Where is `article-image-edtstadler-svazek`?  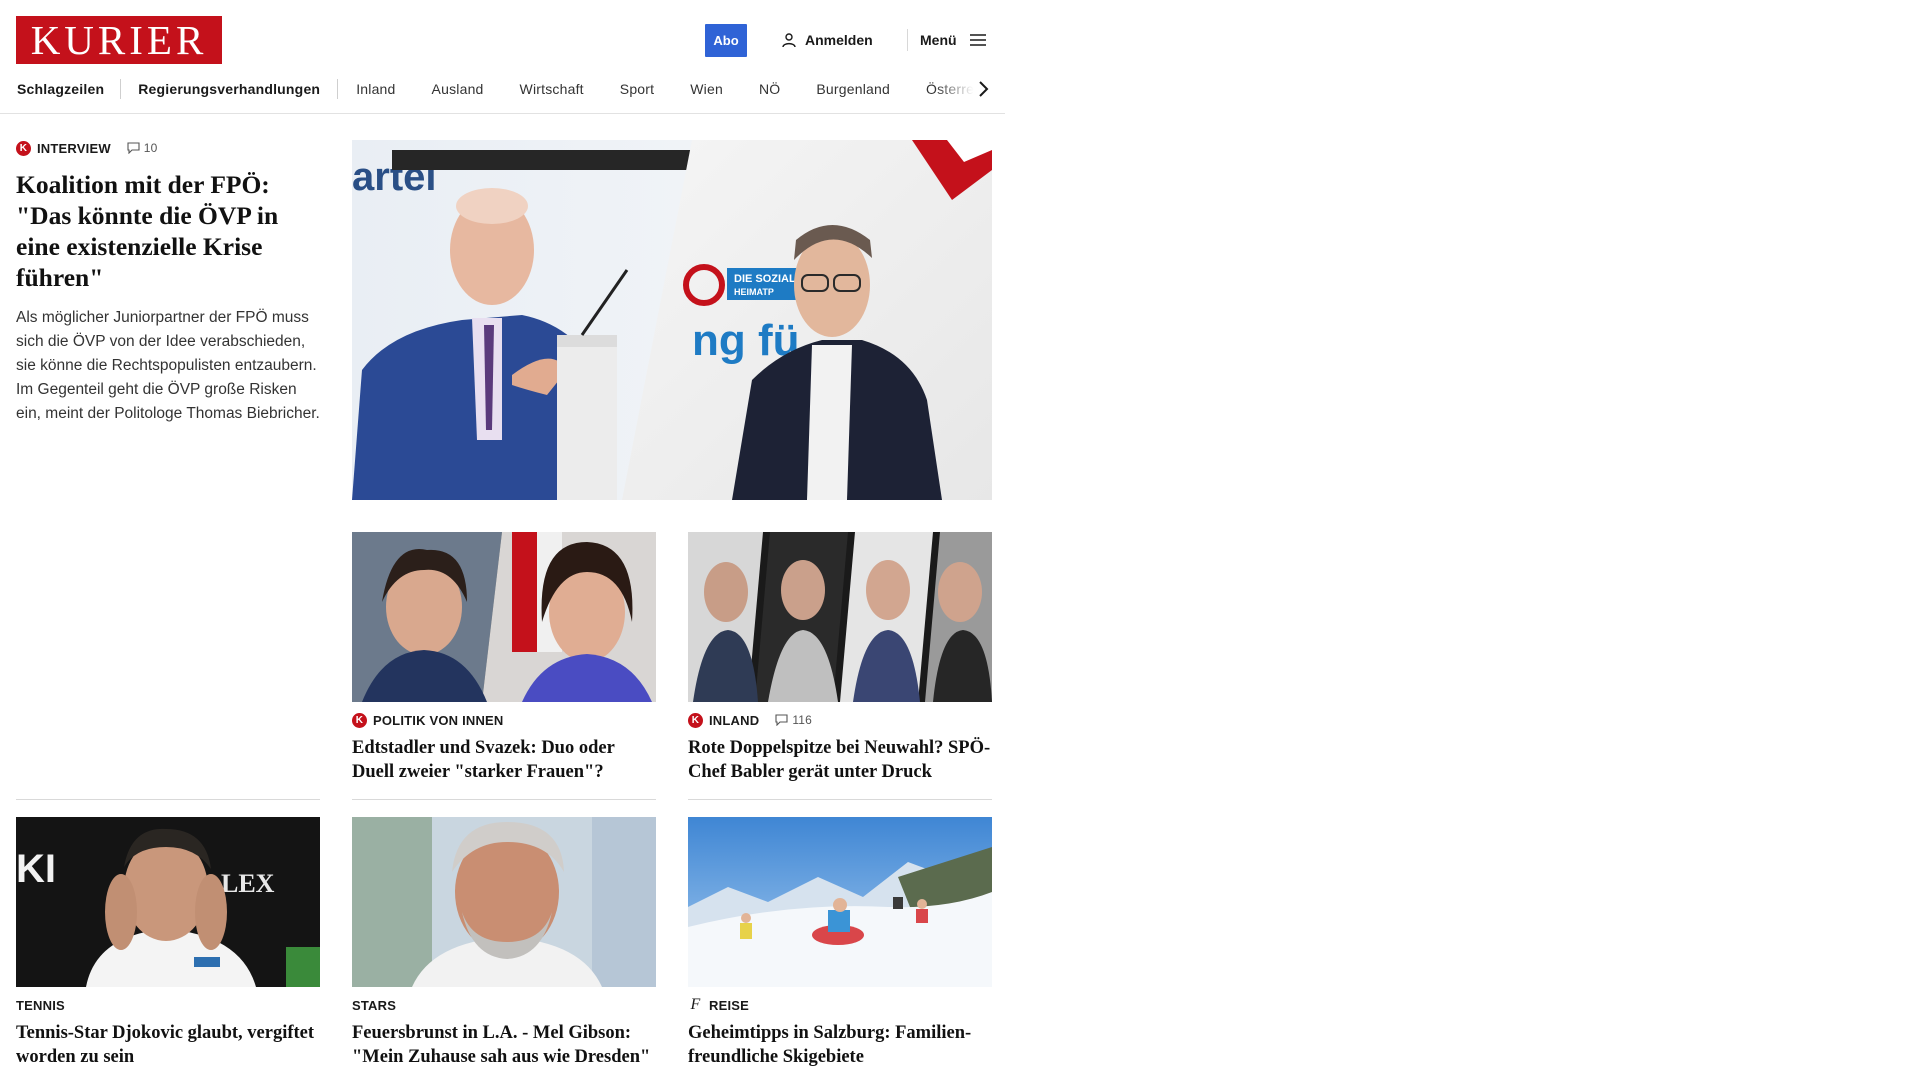
article-image-edtstadler-svazek is located at coordinates (504, 617).